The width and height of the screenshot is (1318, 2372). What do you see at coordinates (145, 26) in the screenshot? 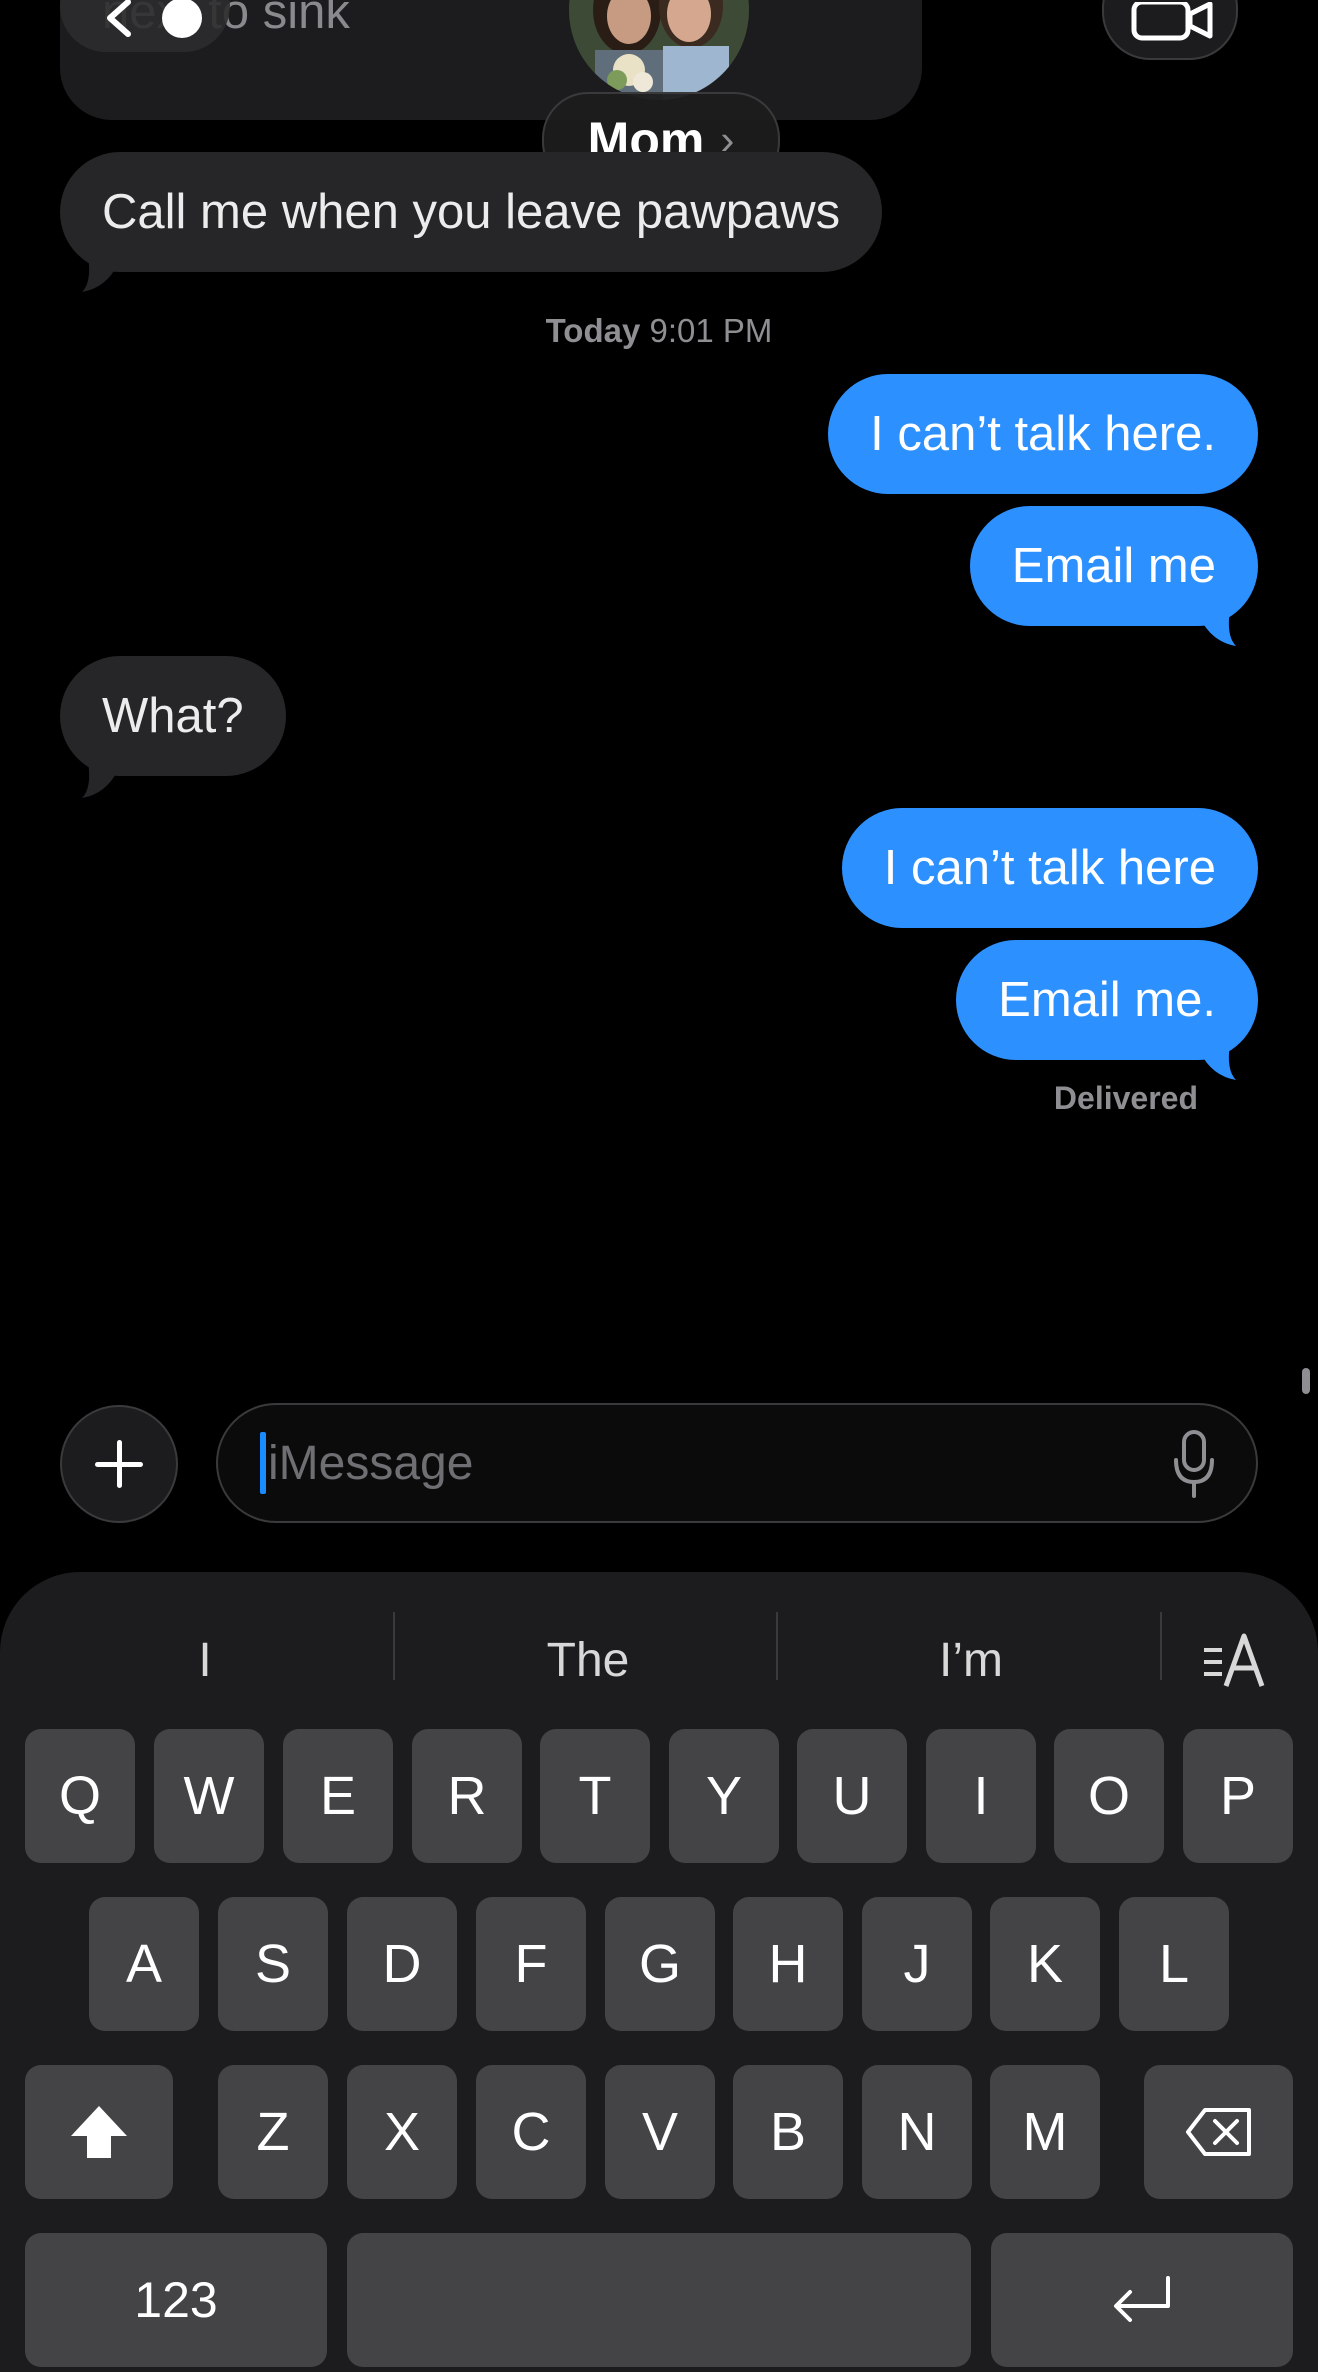
I see `back-button` at bounding box center [145, 26].